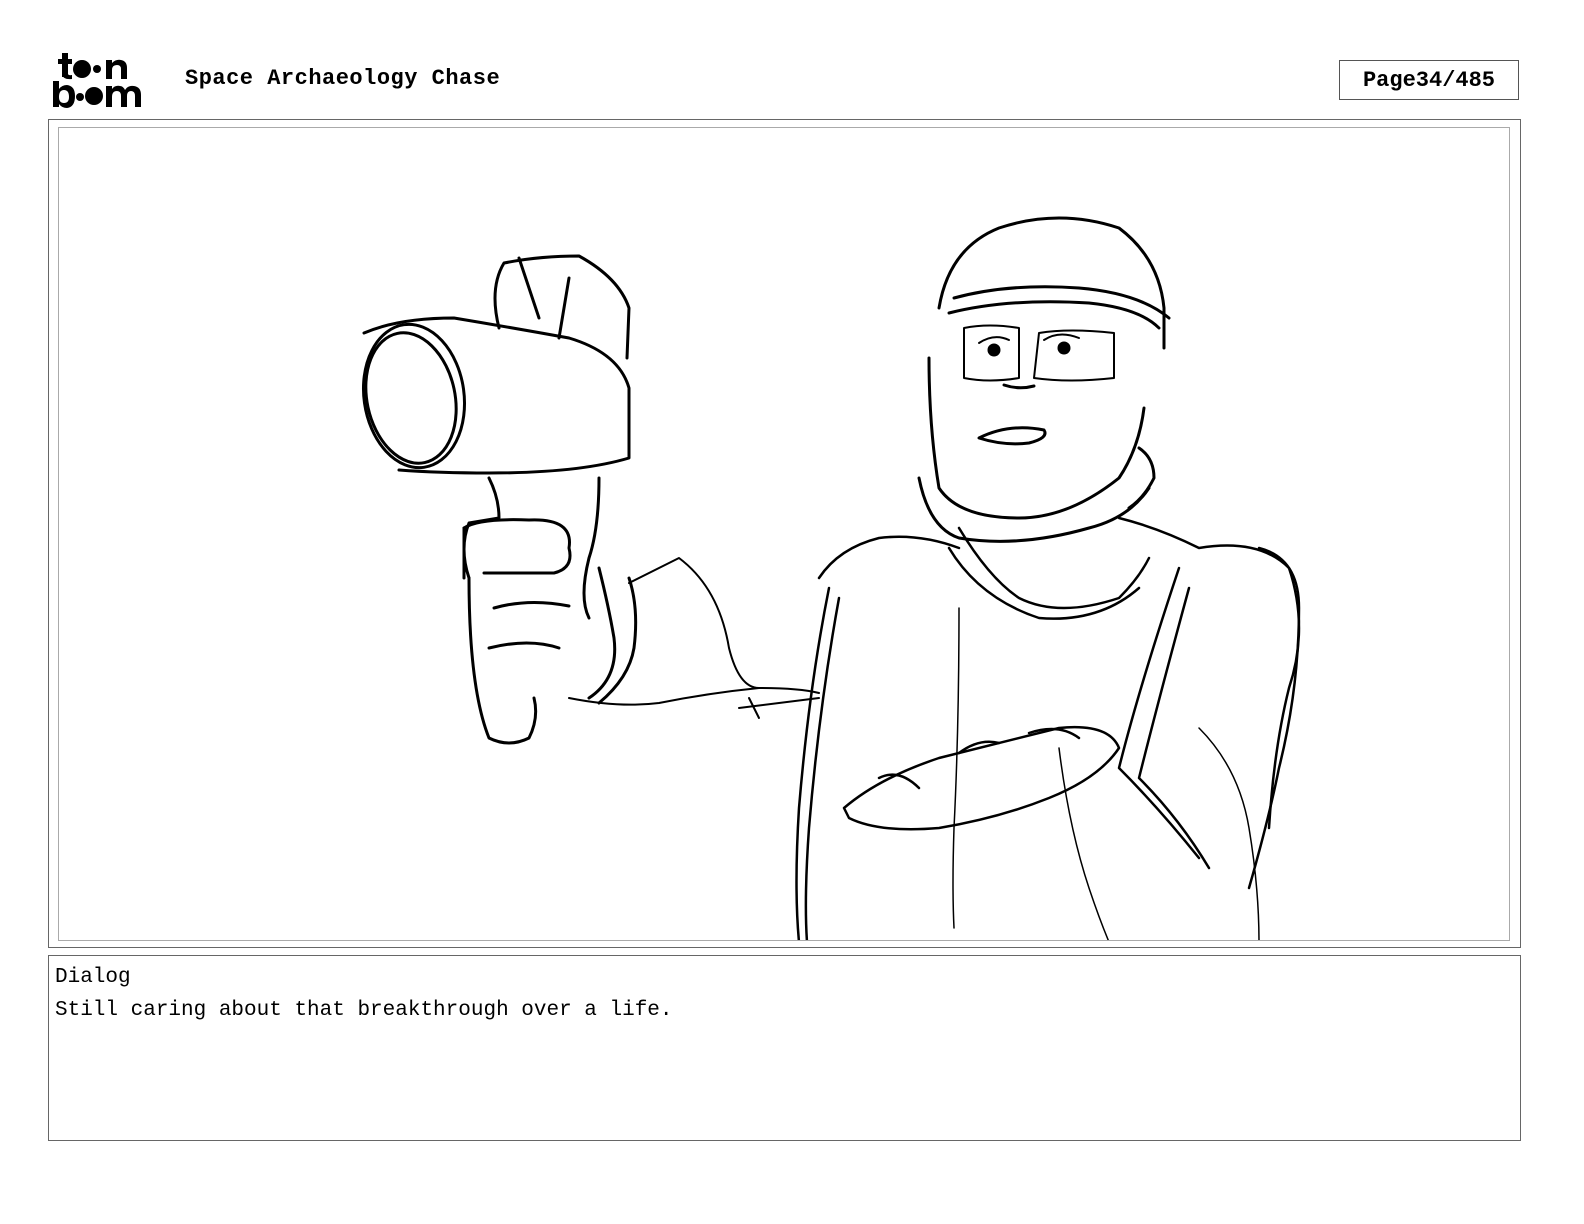  Describe the element at coordinates (1455, 80) in the screenshot. I see `page-number: 34/485` at that location.